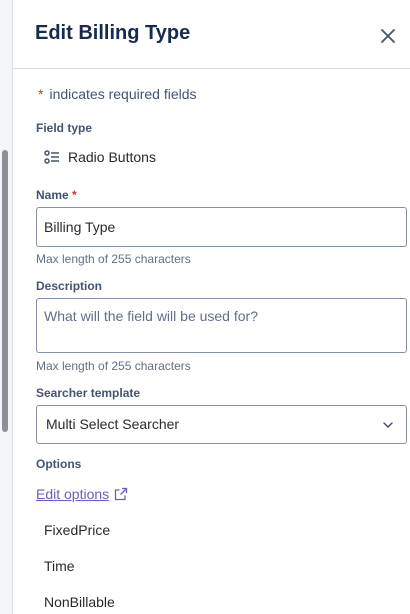 The height and width of the screenshot is (614, 410). What do you see at coordinates (123, 94) in the screenshot?
I see `required-note-text: indicates required fields` at bounding box center [123, 94].